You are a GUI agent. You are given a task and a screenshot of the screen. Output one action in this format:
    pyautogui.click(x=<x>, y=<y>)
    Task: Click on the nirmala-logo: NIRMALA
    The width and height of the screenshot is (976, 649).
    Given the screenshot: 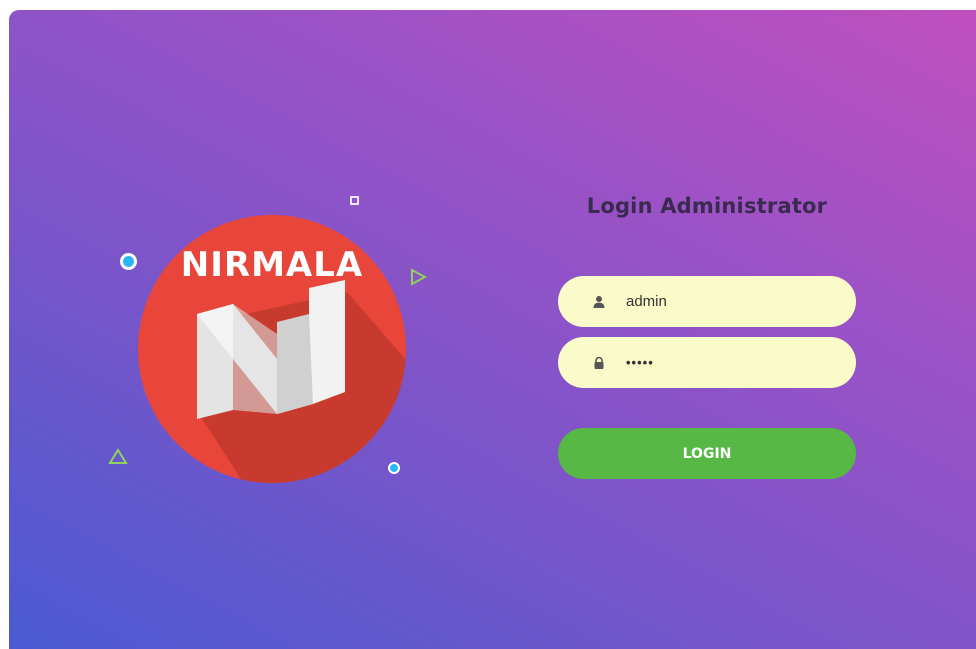 What is the action you would take?
    pyautogui.click(x=272, y=349)
    